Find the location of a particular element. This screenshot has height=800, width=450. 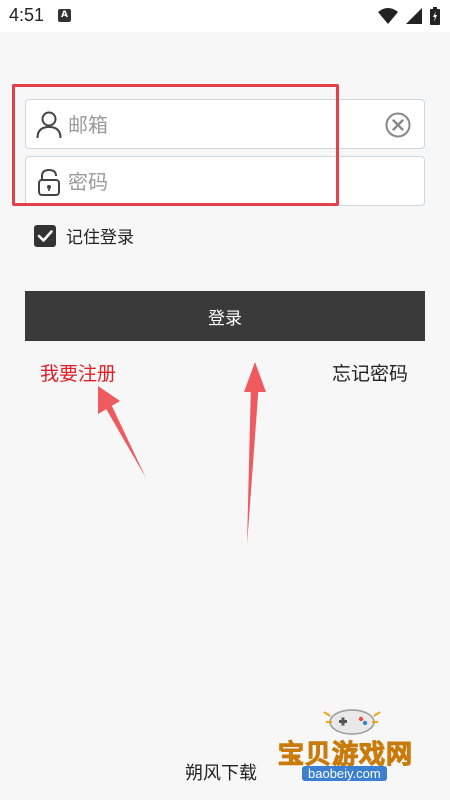

wifi-icon is located at coordinates (388, 16).